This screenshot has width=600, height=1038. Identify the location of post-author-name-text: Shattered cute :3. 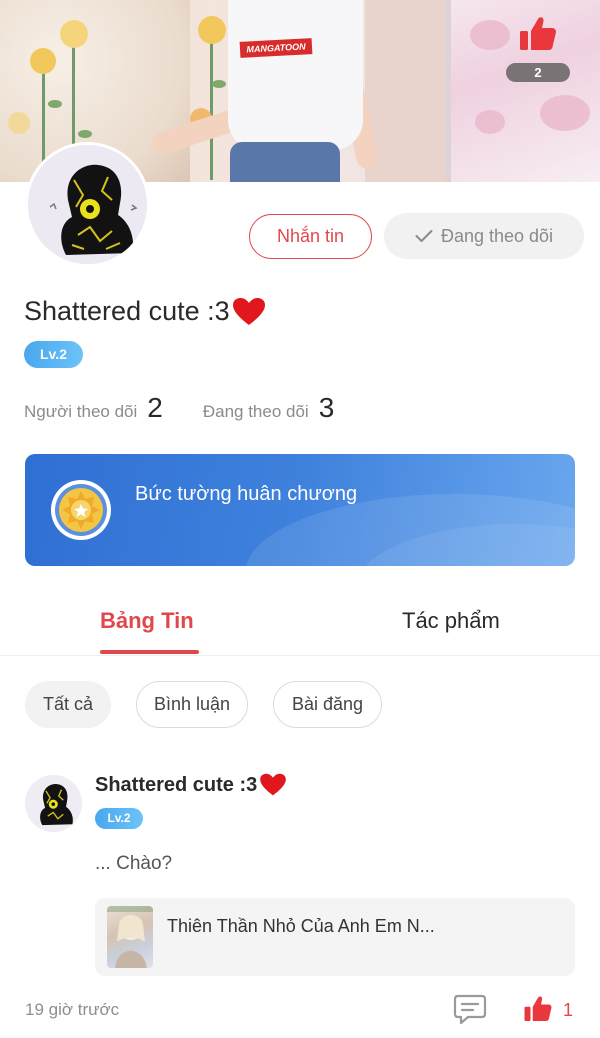
(176, 784).